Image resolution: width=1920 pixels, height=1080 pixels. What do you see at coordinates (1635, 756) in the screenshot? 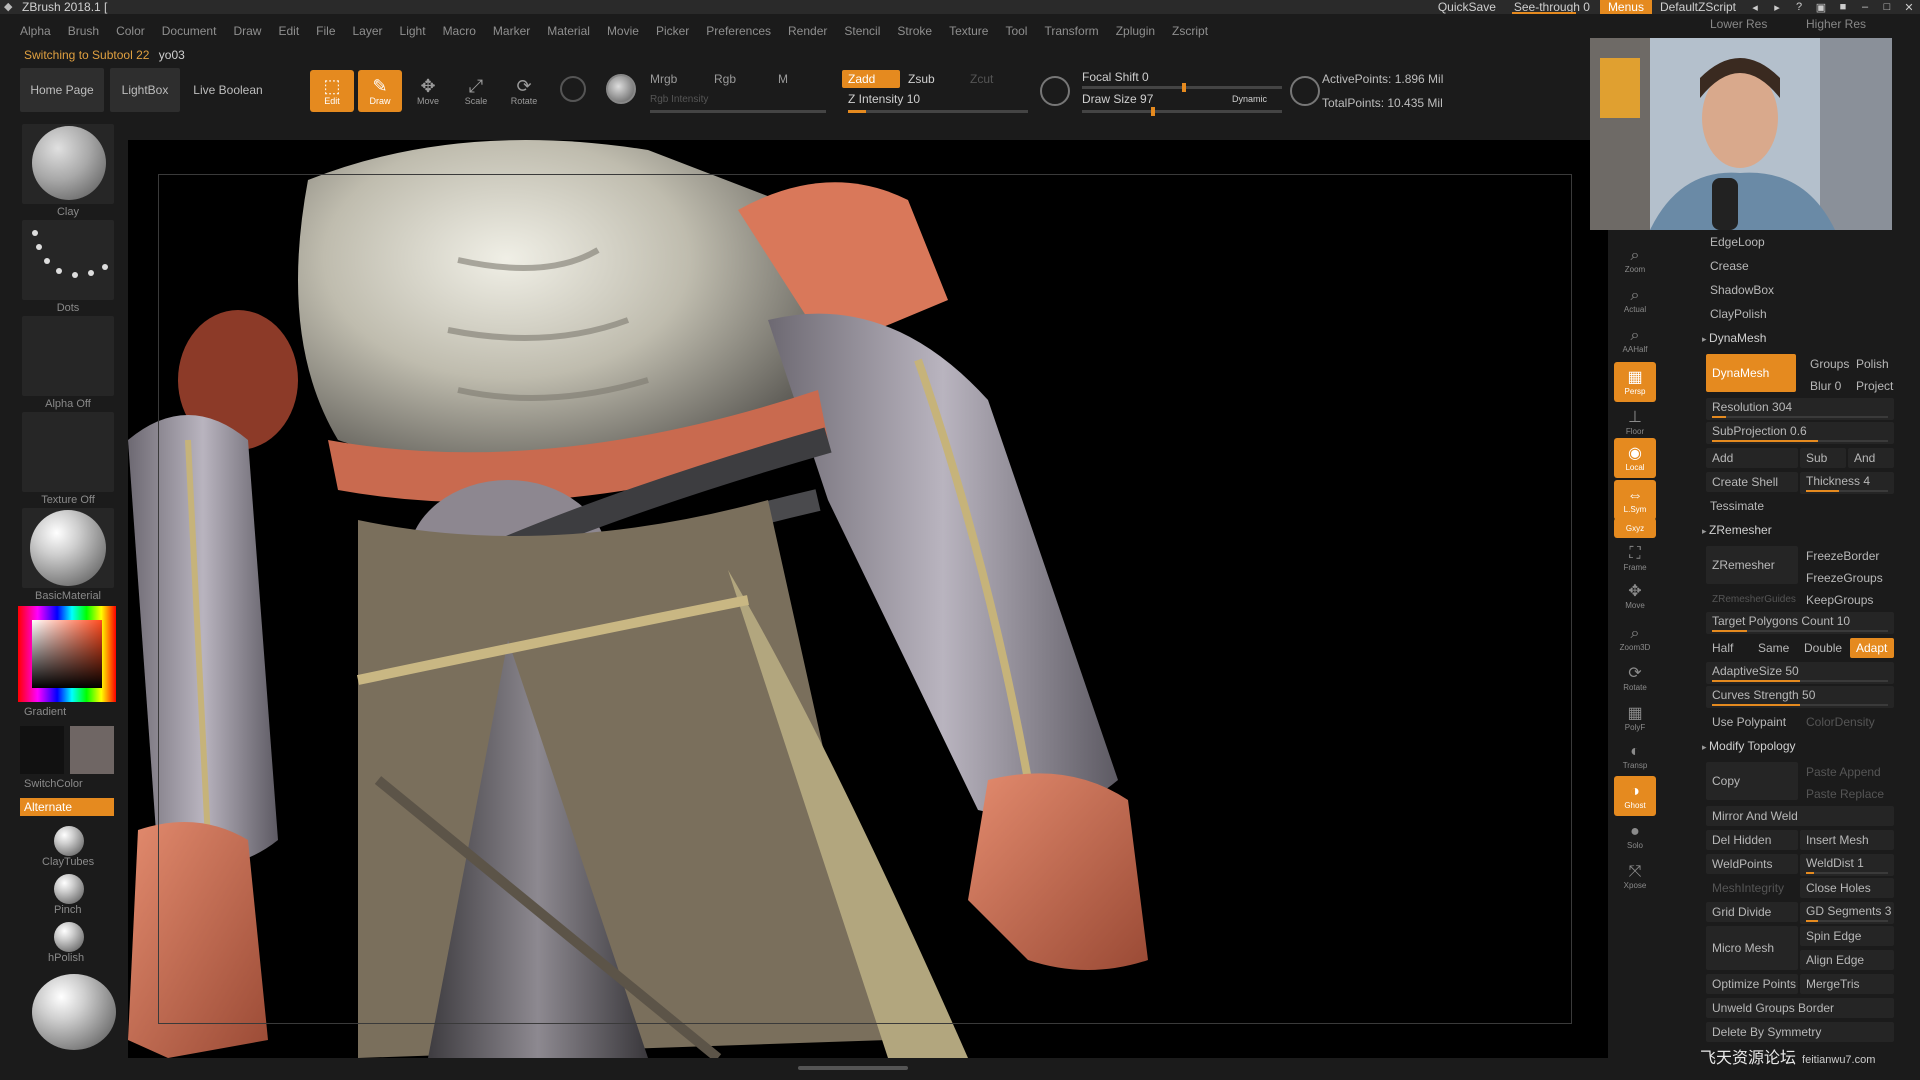
I see `transp-button: ◐ Transp` at bounding box center [1635, 756].